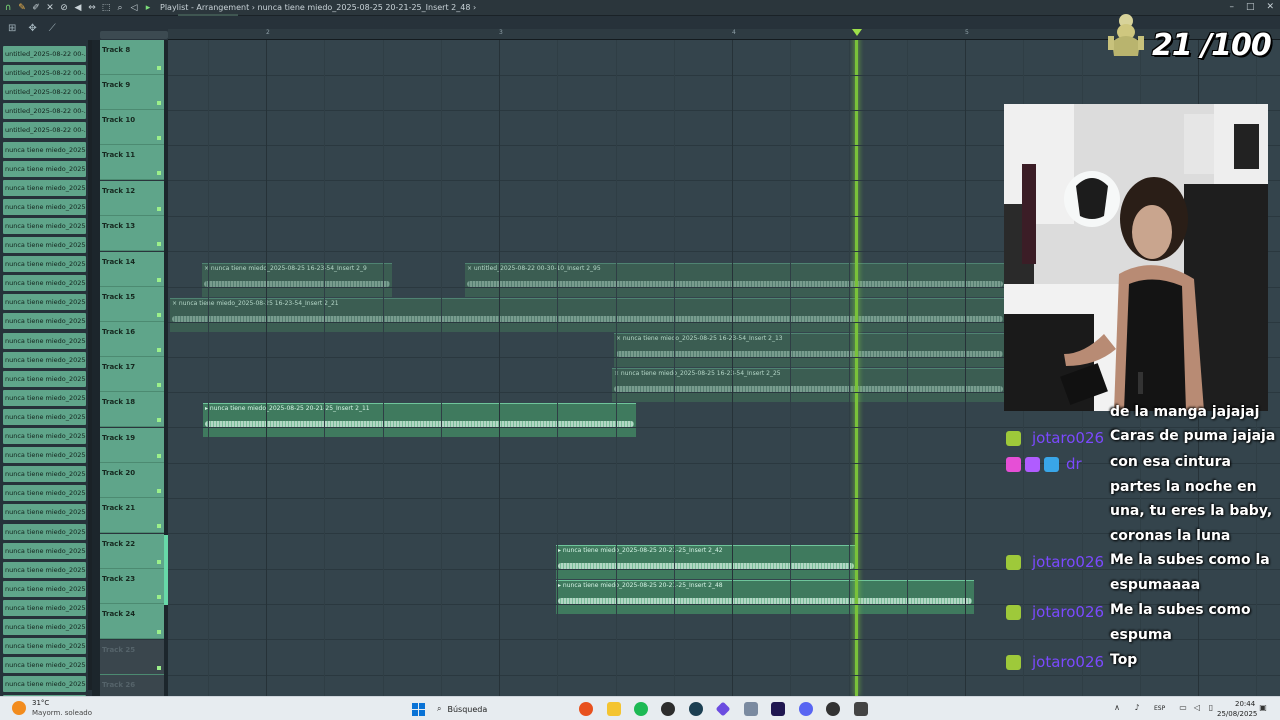 The height and width of the screenshot is (720, 1280). I want to click on playback-icon: ◁, so click(134, 8).